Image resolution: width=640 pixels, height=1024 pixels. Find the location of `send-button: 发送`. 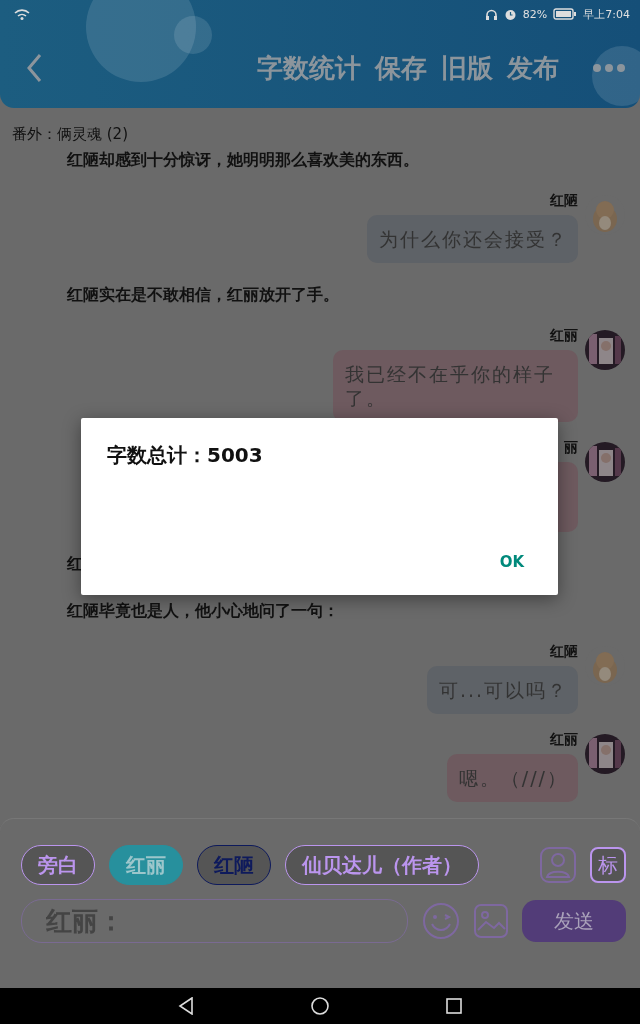

send-button: 发送 is located at coordinates (574, 921).